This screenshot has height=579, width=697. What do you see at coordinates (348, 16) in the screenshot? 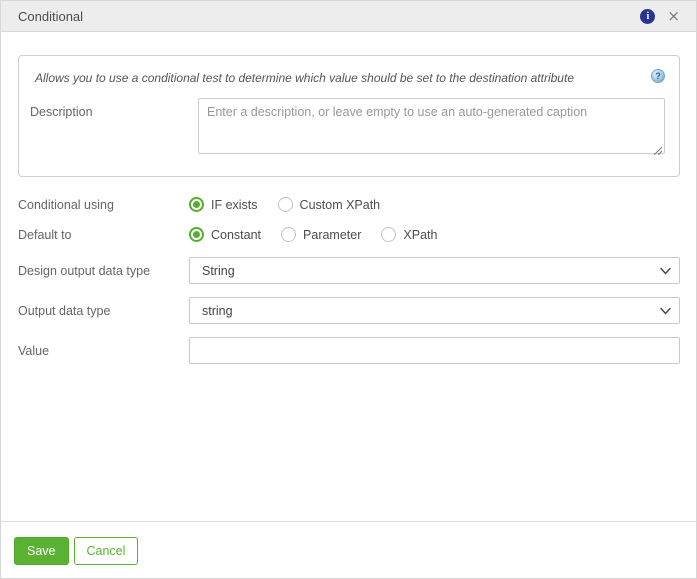
I see `dialog-header: Conditional i ×` at bounding box center [348, 16].